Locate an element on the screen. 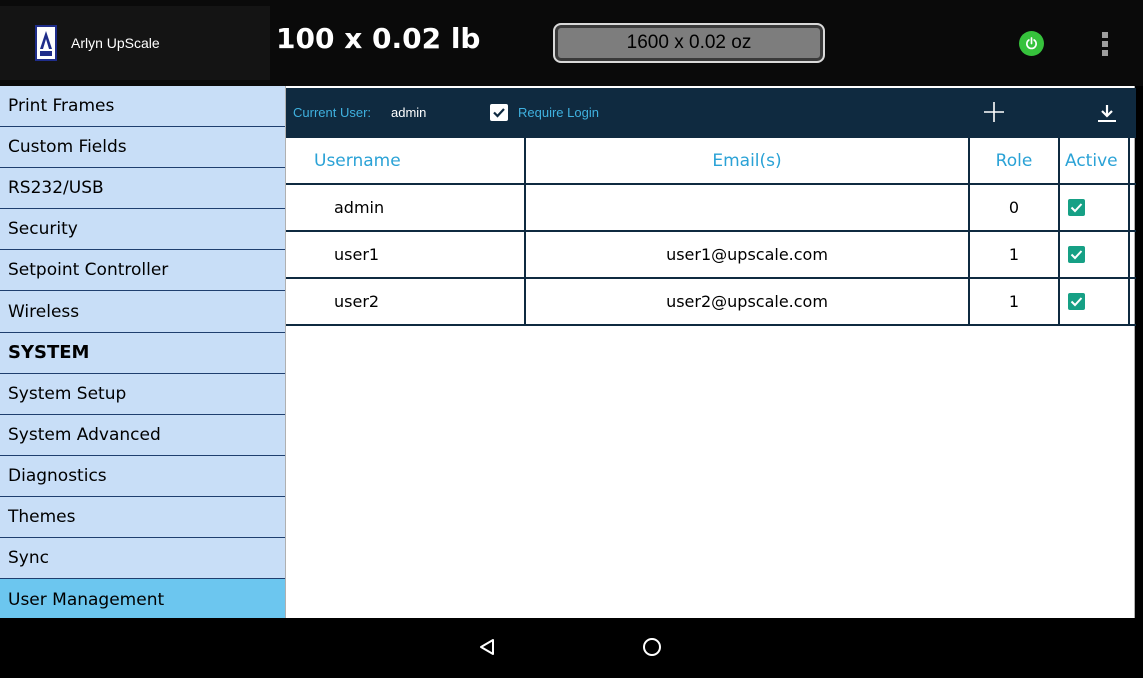 The width and height of the screenshot is (1143, 678). sidebar-item-system-setup: System Setup is located at coordinates (142, 394).